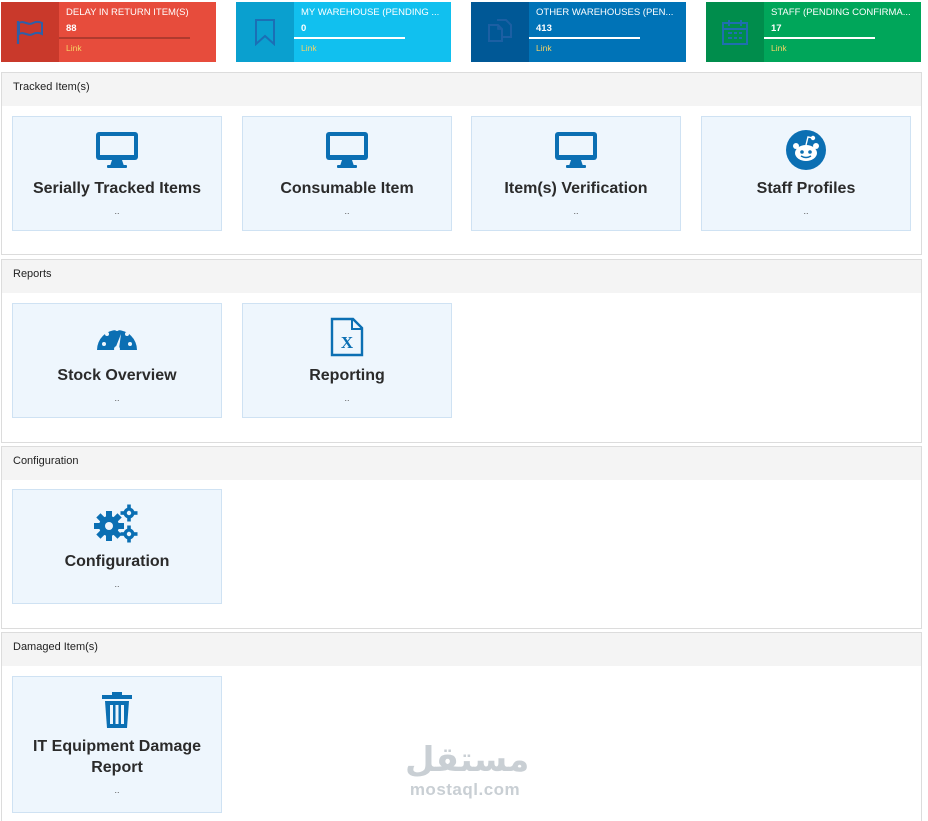 The height and width of the screenshot is (821, 928). What do you see at coordinates (127, 12) in the screenshot?
I see `stat-title: DELAY IN RETURN ITEM(S)` at bounding box center [127, 12].